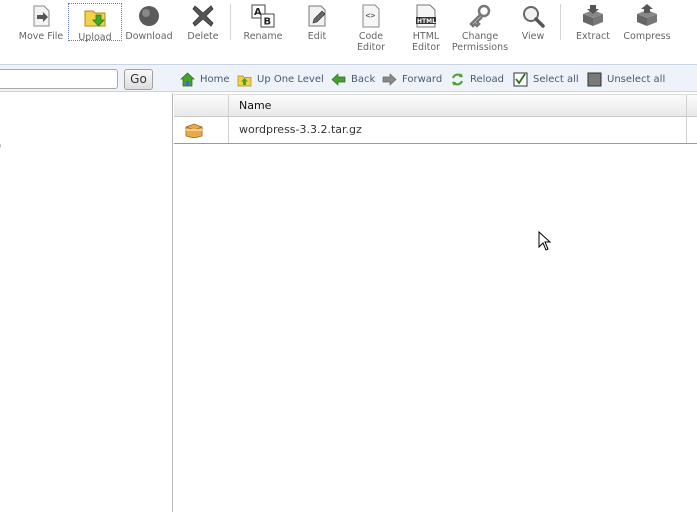 The width and height of the screenshot is (697, 512). What do you see at coordinates (533, 36) in the screenshot?
I see `view-label: View` at bounding box center [533, 36].